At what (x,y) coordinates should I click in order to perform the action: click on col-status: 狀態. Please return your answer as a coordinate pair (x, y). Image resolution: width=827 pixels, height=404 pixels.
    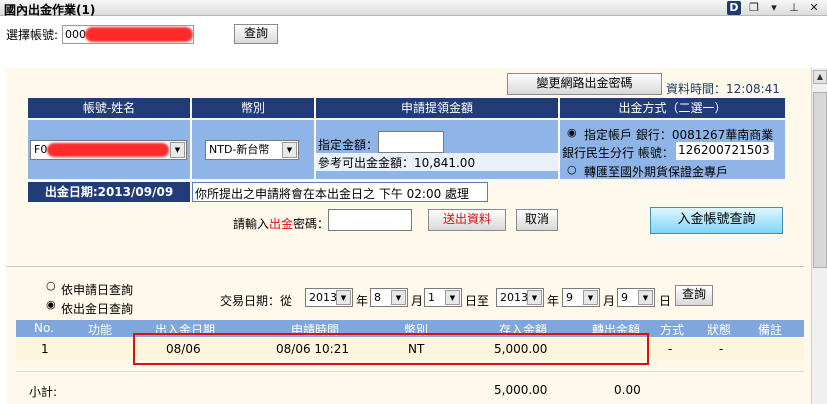
    Looking at the image, I should click on (719, 330).